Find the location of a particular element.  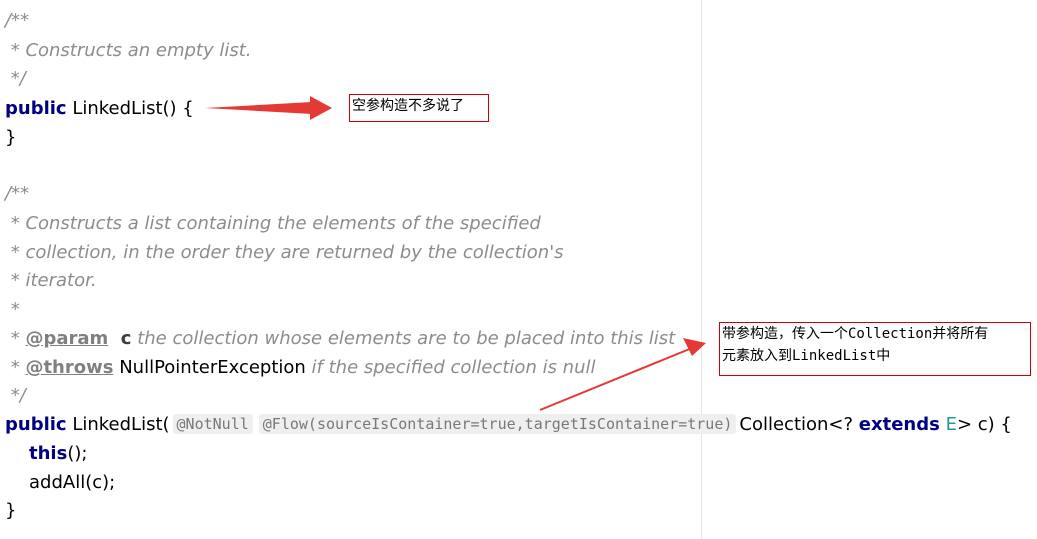

empty-ctor-note: 空参构造不多说了 is located at coordinates (419, 108).